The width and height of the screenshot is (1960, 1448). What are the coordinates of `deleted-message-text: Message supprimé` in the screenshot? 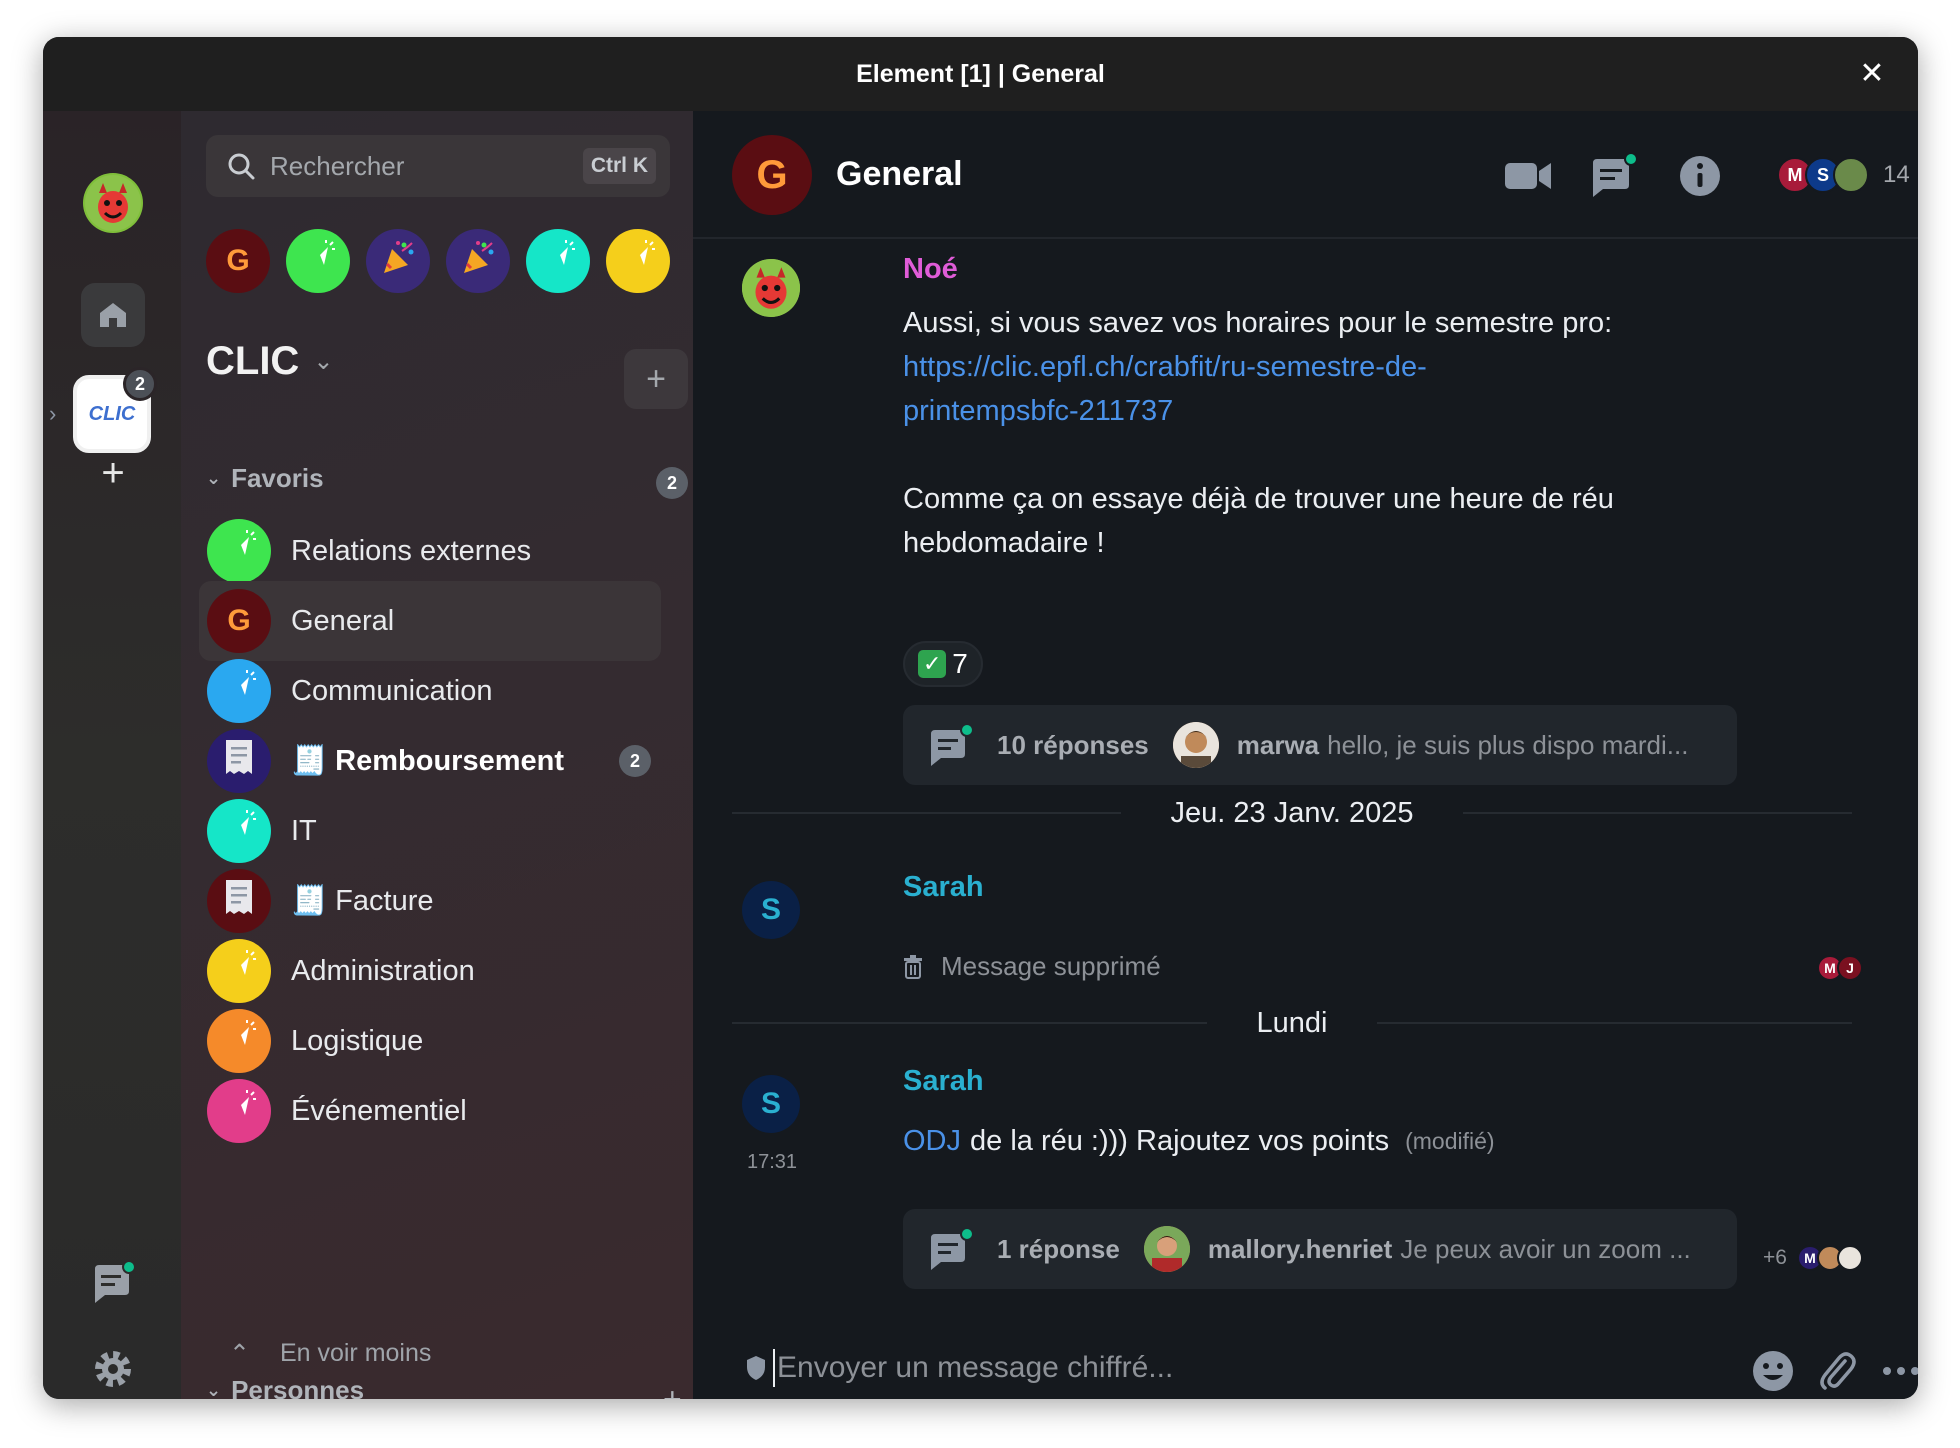 It's located at (1051, 966).